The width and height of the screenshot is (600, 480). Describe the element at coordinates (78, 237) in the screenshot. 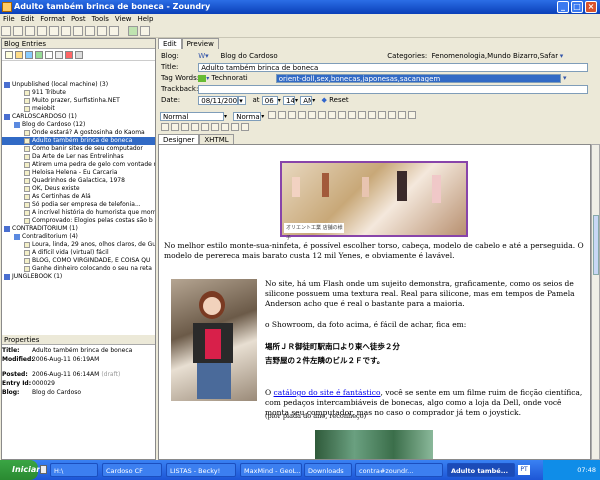

I see `tree-item: Contraditorium (4)` at that location.